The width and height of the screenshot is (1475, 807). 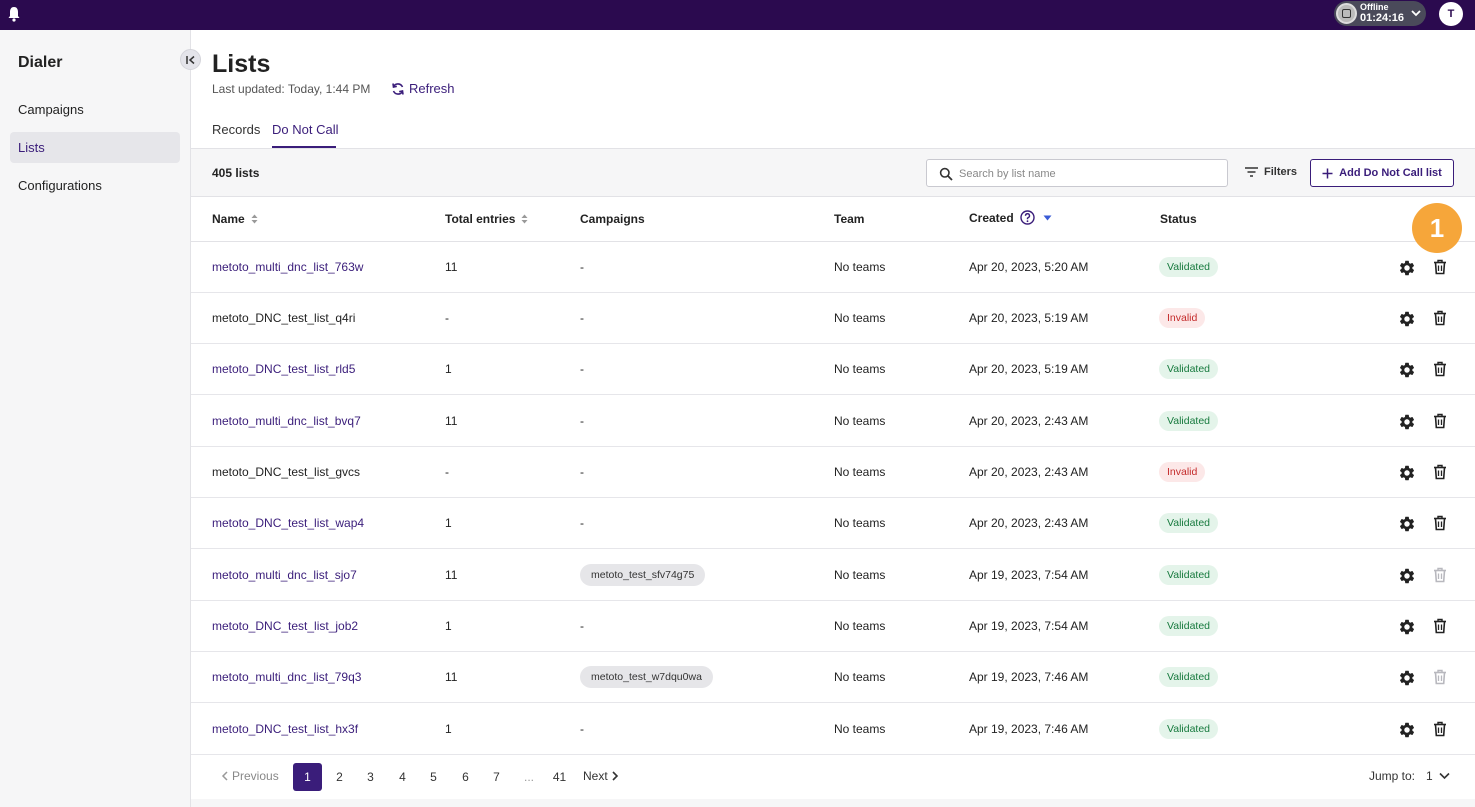 What do you see at coordinates (1029, 318) in the screenshot?
I see `created-cell: Apr 20, 2023, 5:19 AM` at bounding box center [1029, 318].